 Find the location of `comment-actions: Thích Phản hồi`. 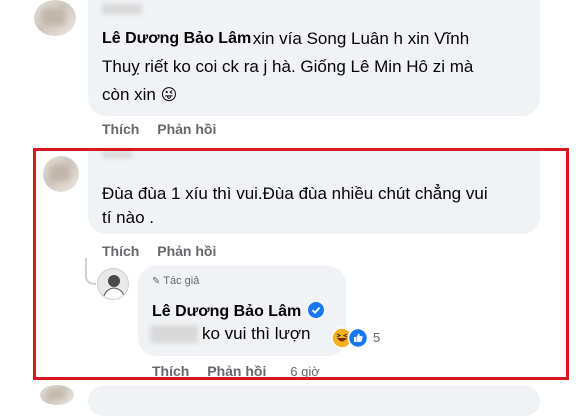

comment-actions: Thích Phản hồi is located at coordinates (166, 129).